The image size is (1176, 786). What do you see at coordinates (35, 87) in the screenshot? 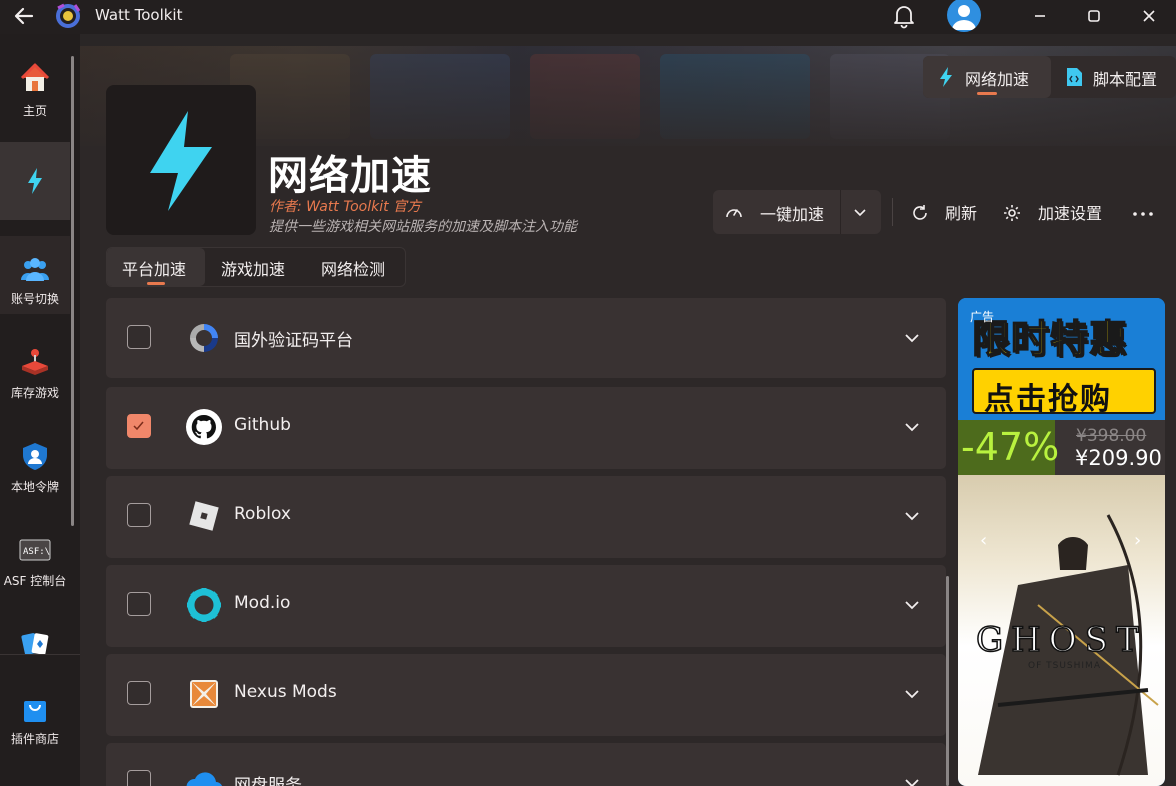
I see `sidebar-item-home: 主页` at bounding box center [35, 87].